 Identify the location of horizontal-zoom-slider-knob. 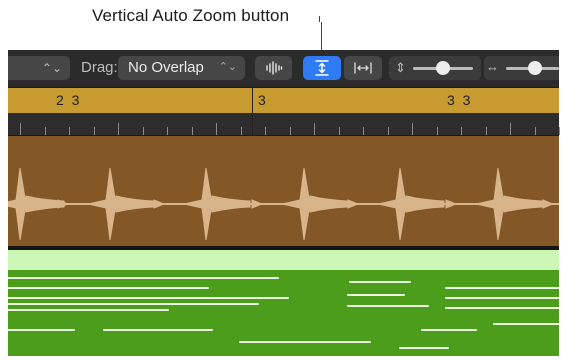
(535, 68).